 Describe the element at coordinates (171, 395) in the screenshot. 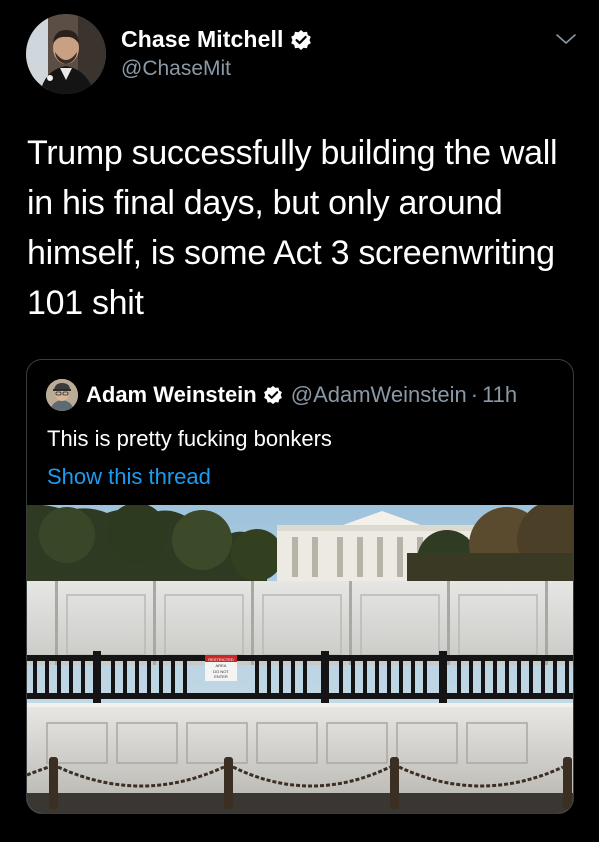

I see `quoted-author-name: Adam Weinstein` at that location.